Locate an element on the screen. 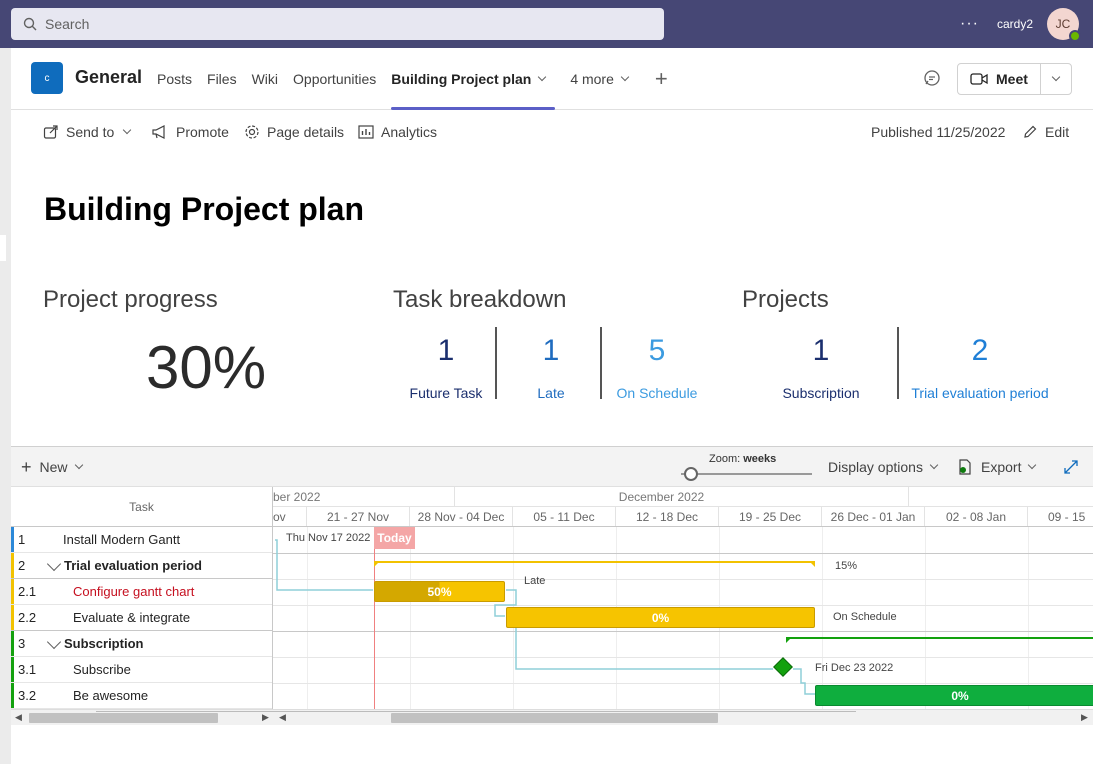  table-row: 3.2 Be awesome is located at coordinates (141, 696).